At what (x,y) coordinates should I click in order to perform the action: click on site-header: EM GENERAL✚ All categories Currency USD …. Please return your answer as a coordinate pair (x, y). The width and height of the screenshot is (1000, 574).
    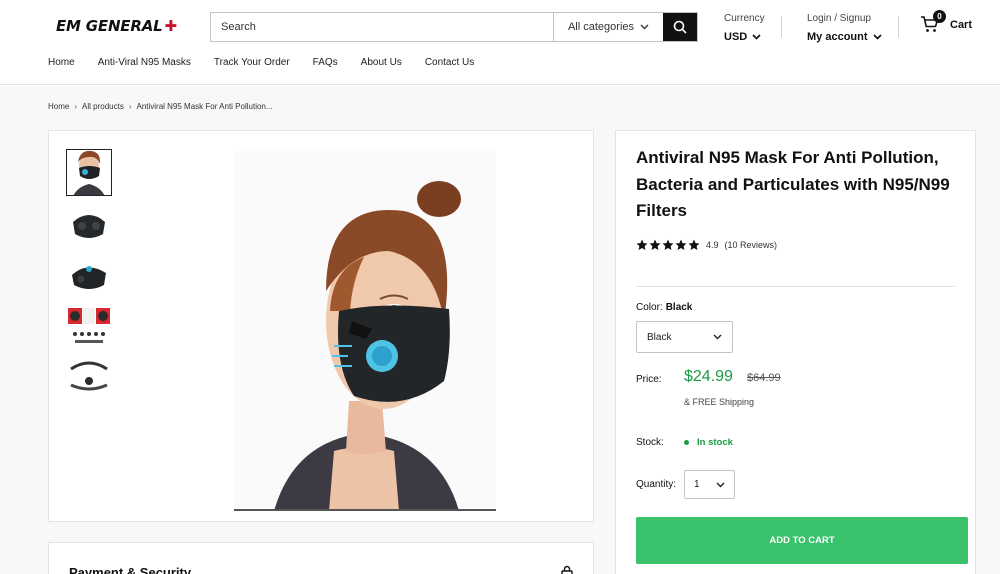
    Looking at the image, I should click on (500, 42).